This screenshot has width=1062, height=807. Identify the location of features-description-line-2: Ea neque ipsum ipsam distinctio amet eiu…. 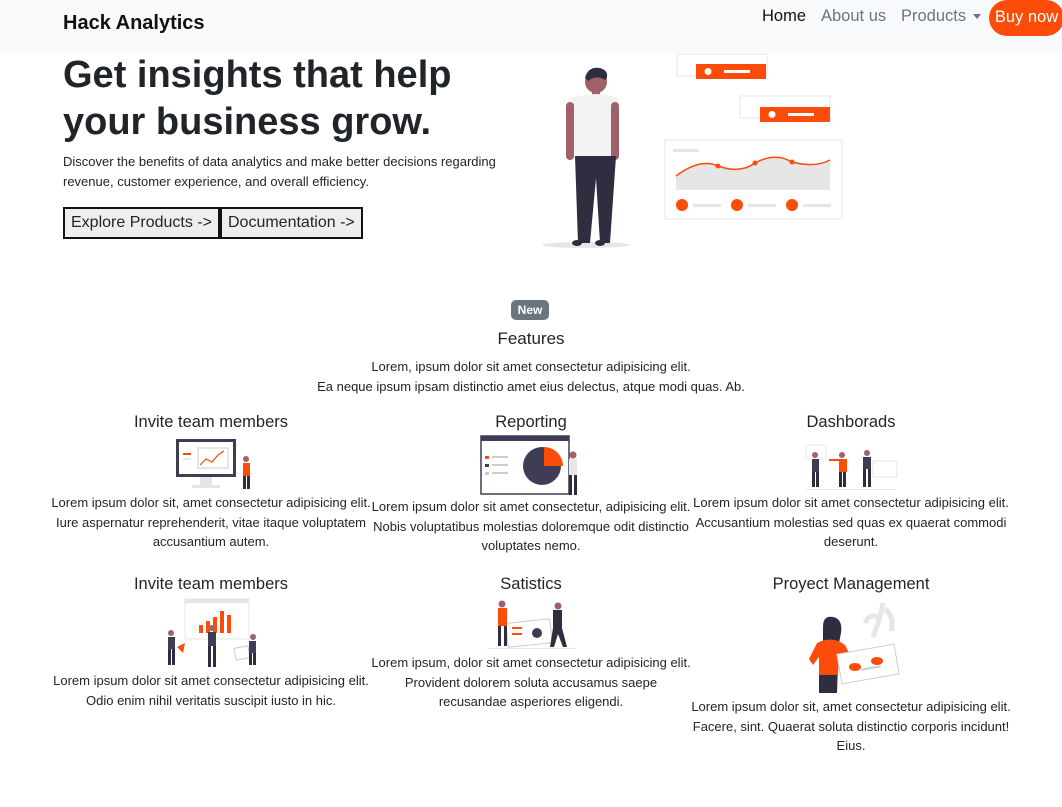
(531, 386).